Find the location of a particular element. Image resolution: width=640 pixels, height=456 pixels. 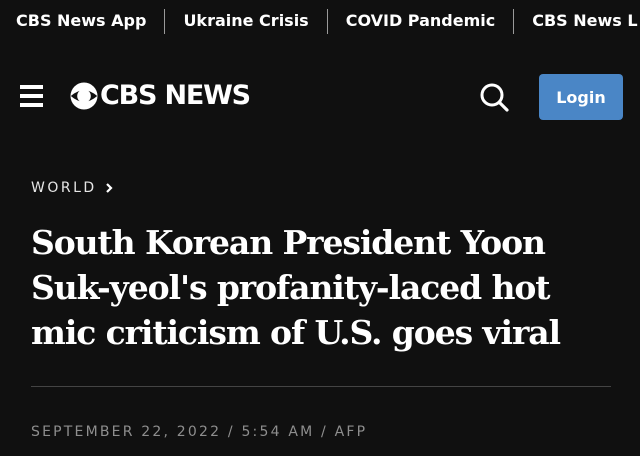

nav-link-ukraine-crisis: Ukraine Crisis is located at coordinates (245, 21).